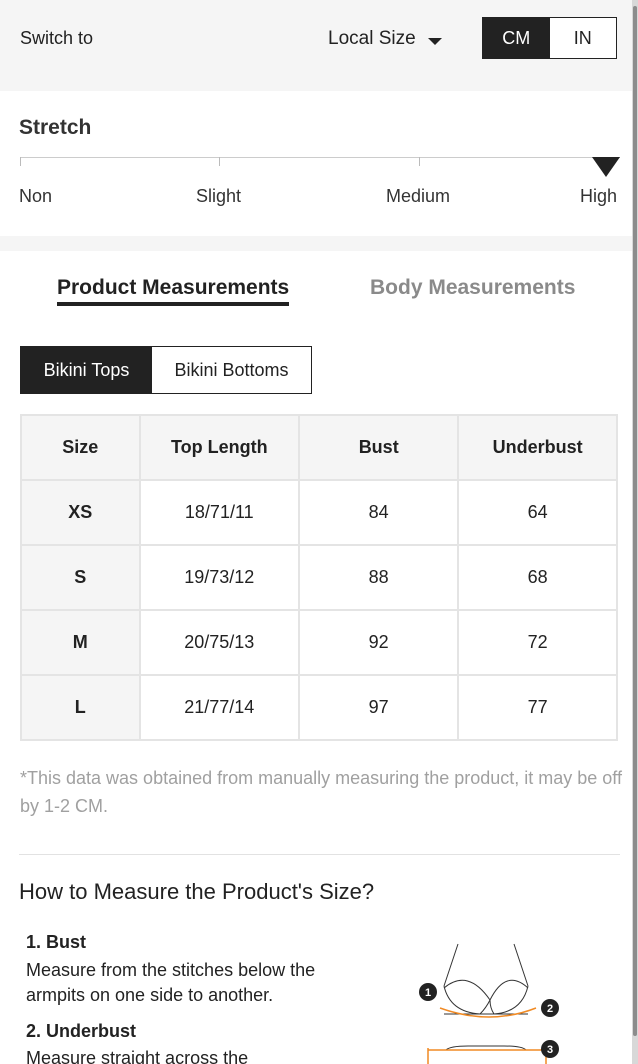 Image resolution: width=638 pixels, height=1064 pixels. What do you see at coordinates (516, 38) in the screenshot?
I see `unit-cm-button: CM` at bounding box center [516, 38].